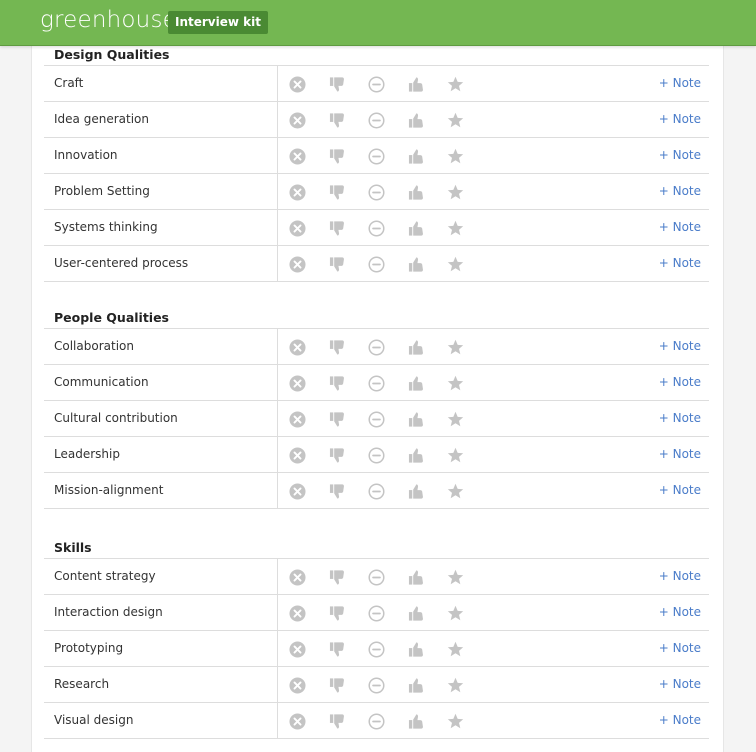  I want to click on greenhouse-logo: greenhouse, so click(108, 20).